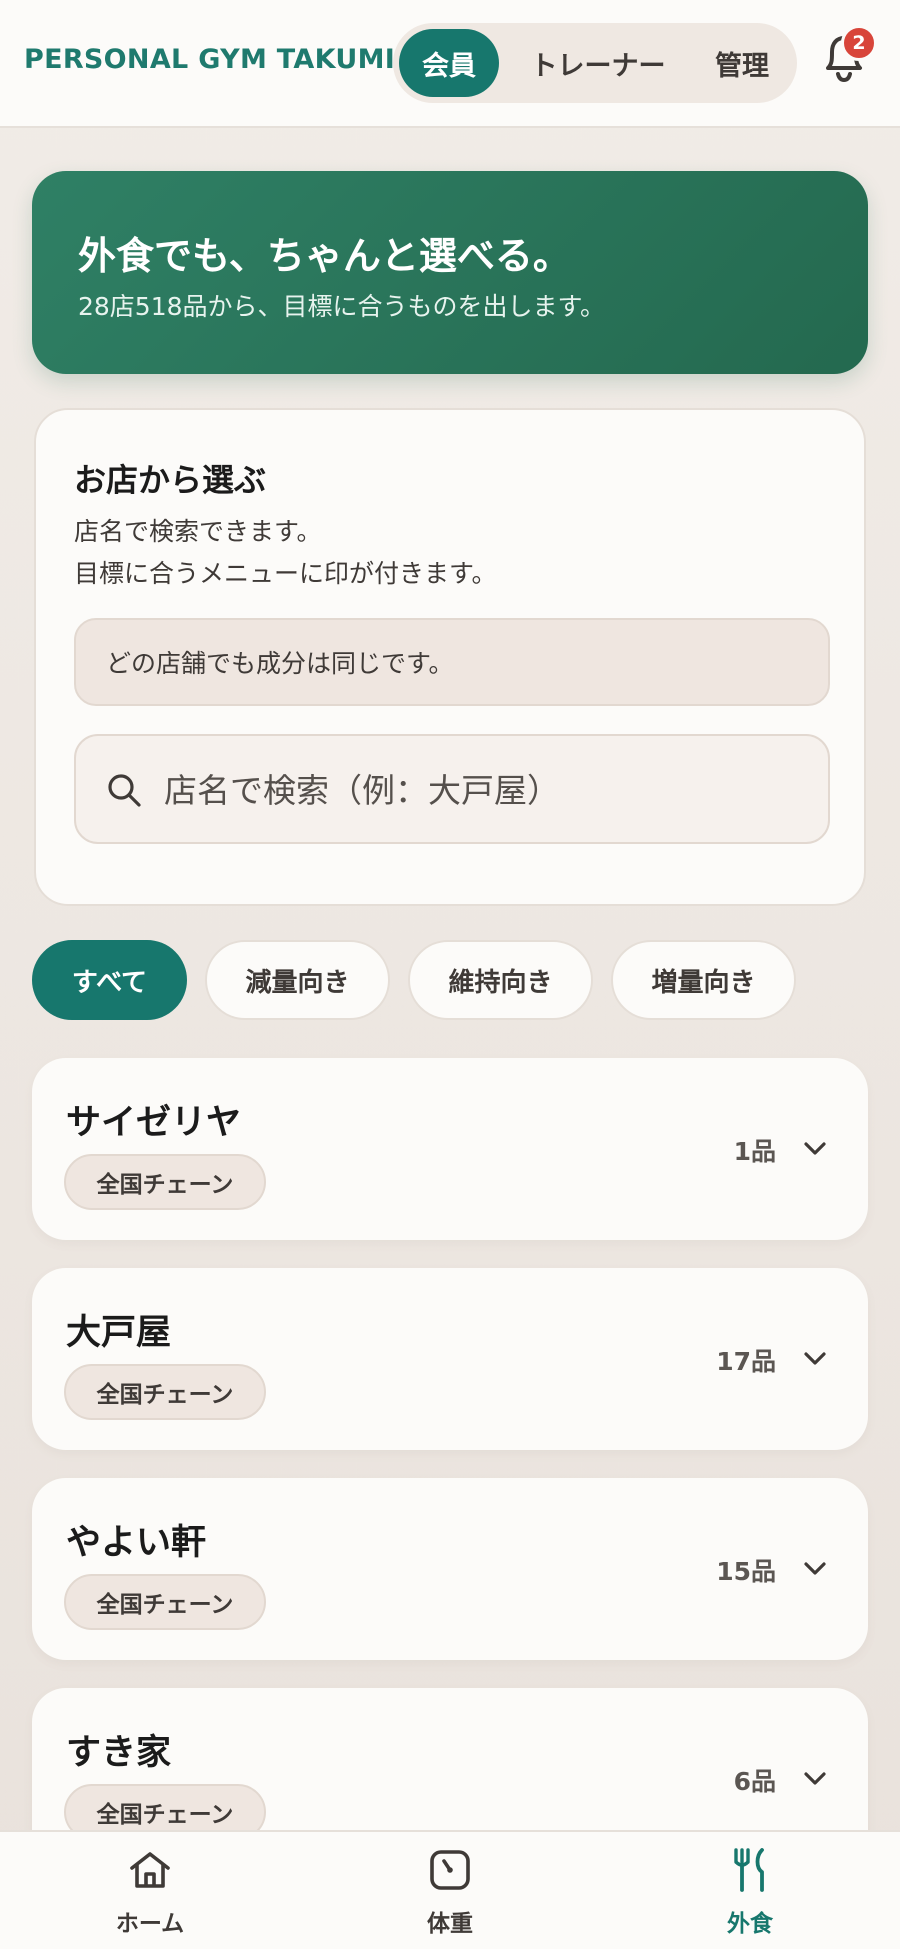  What do you see at coordinates (209, 59) in the screenshot?
I see `brand-logo: PERSONAL GYM TAKUMI` at bounding box center [209, 59].